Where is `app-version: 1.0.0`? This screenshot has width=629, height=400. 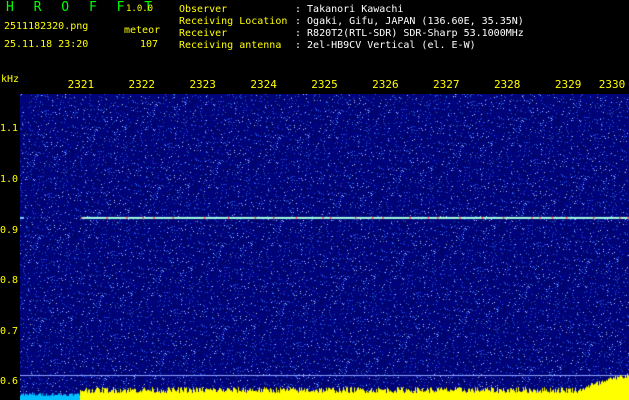
app-version: 1.0.0 is located at coordinates (140, 9).